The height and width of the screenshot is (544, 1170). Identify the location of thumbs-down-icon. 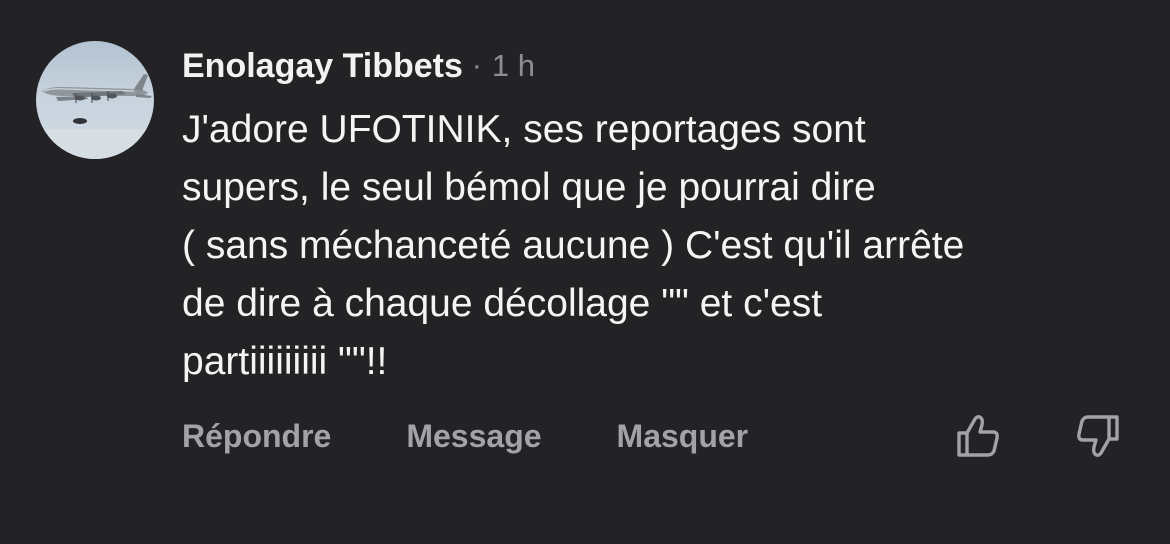
(1098, 436).